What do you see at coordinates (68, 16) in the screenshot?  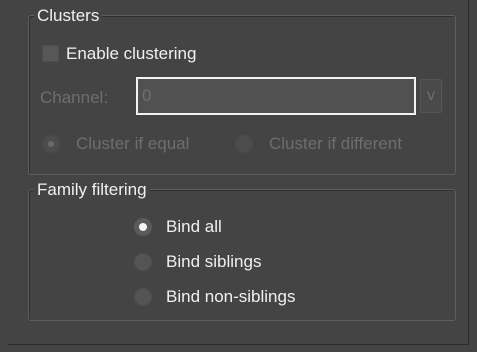 I see `clusters-group-title: Clusters` at bounding box center [68, 16].